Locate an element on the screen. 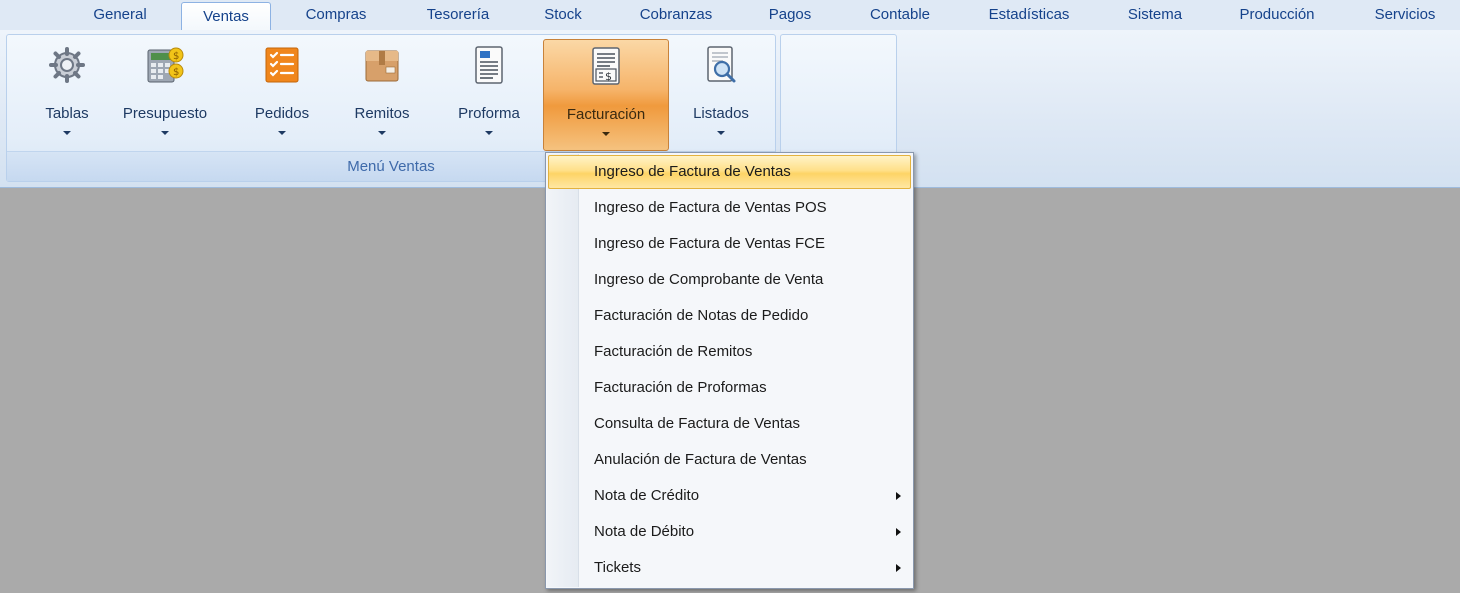 The height and width of the screenshot is (593, 1460). pedidos-label: Pedidos is located at coordinates (282, 113).